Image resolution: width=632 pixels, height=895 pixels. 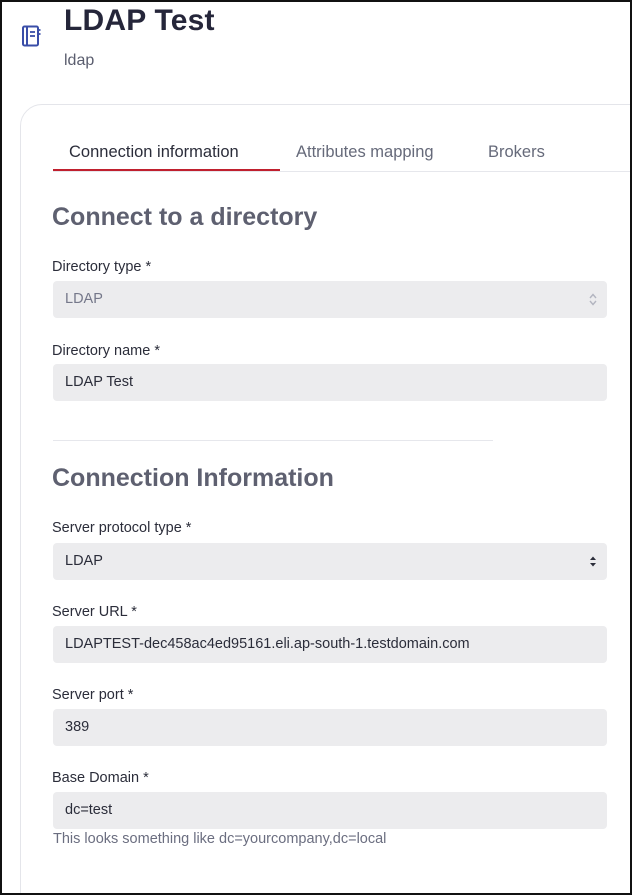 I want to click on tab-brokers: Brokers, so click(x=516, y=157).